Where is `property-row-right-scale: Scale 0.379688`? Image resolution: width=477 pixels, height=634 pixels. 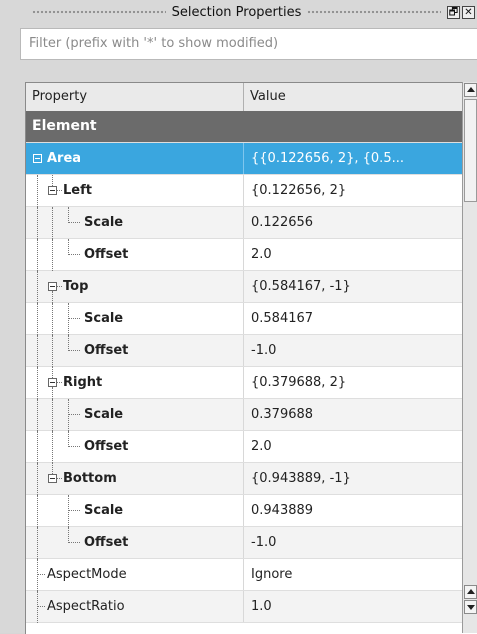
property-row-right-scale: Scale 0.379688 is located at coordinates (244, 415).